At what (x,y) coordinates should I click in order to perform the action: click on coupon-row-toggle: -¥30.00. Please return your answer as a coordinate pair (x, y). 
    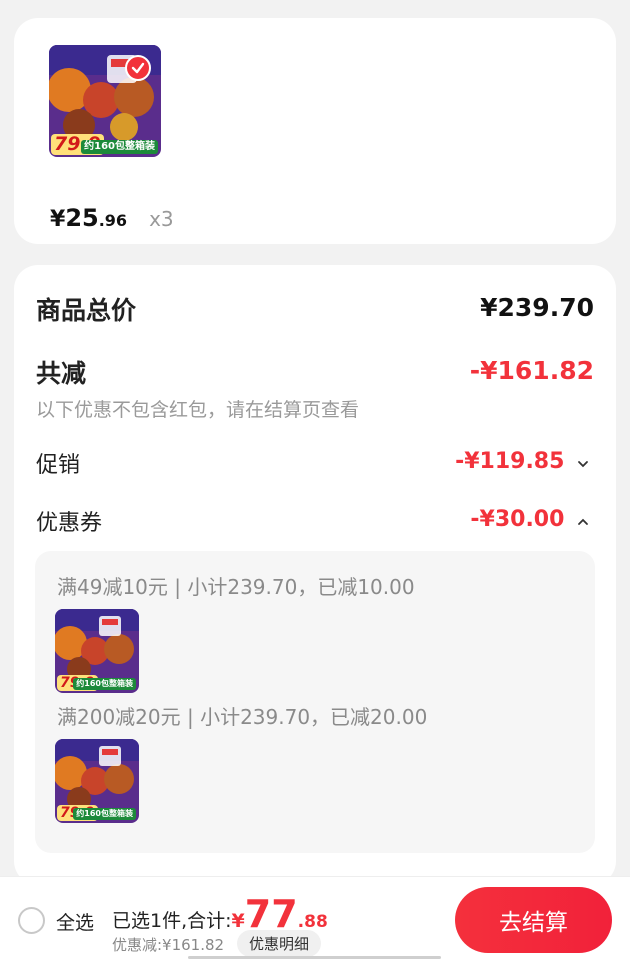
    Looking at the image, I should click on (530, 519).